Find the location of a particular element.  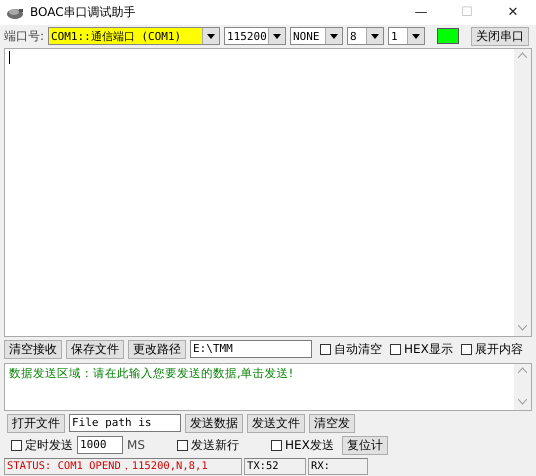

window-title: BOAC串口调试助手 is located at coordinates (83, 12).